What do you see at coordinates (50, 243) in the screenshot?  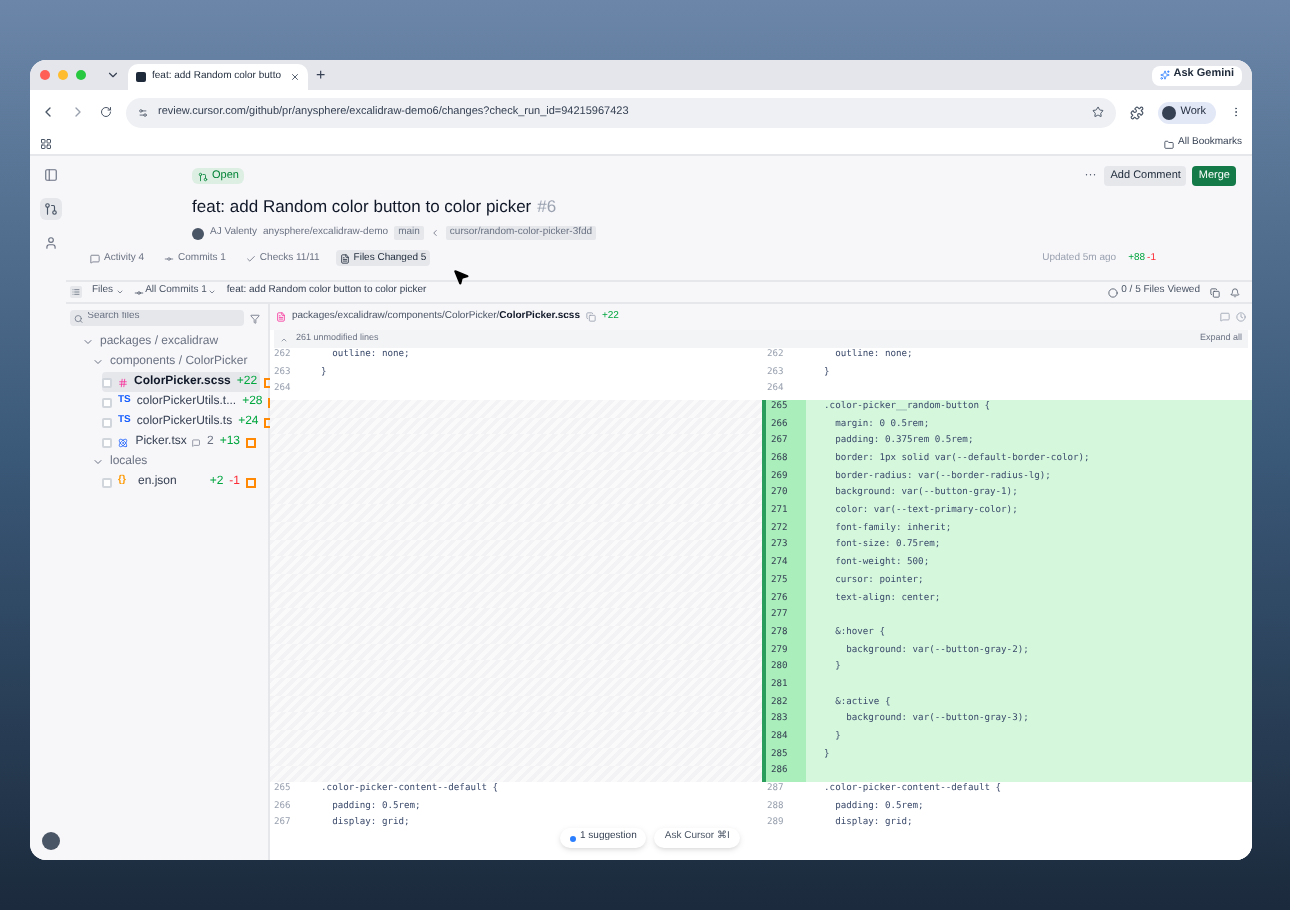 I see `person-icon` at bounding box center [50, 243].